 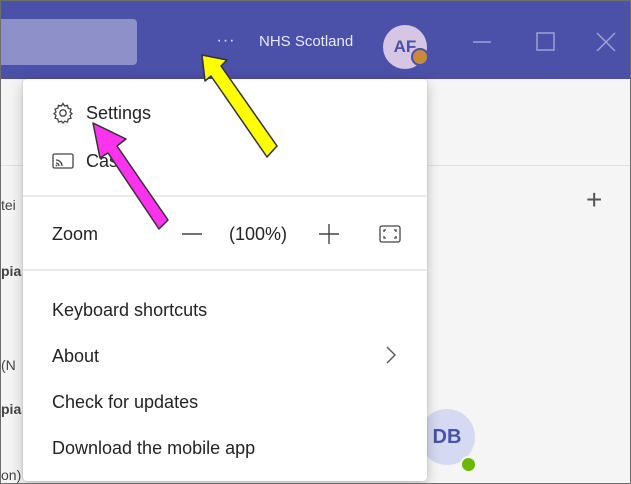 What do you see at coordinates (63, 113) in the screenshot?
I see `gear-icon` at bounding box center [63, 113].